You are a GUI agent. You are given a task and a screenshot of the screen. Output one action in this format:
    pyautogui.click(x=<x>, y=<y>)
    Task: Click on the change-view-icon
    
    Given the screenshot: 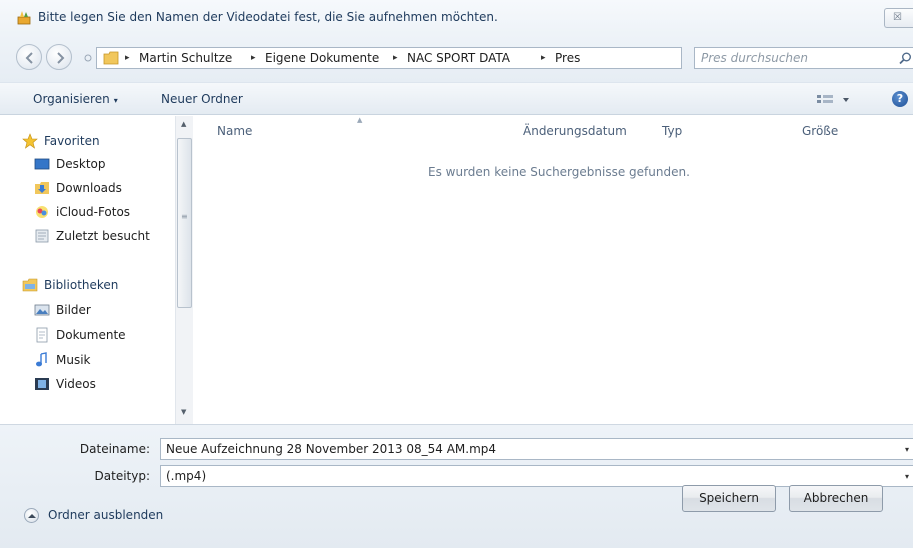 What is the action you would take?
    pyautogui.click(x=835, y=100)
    